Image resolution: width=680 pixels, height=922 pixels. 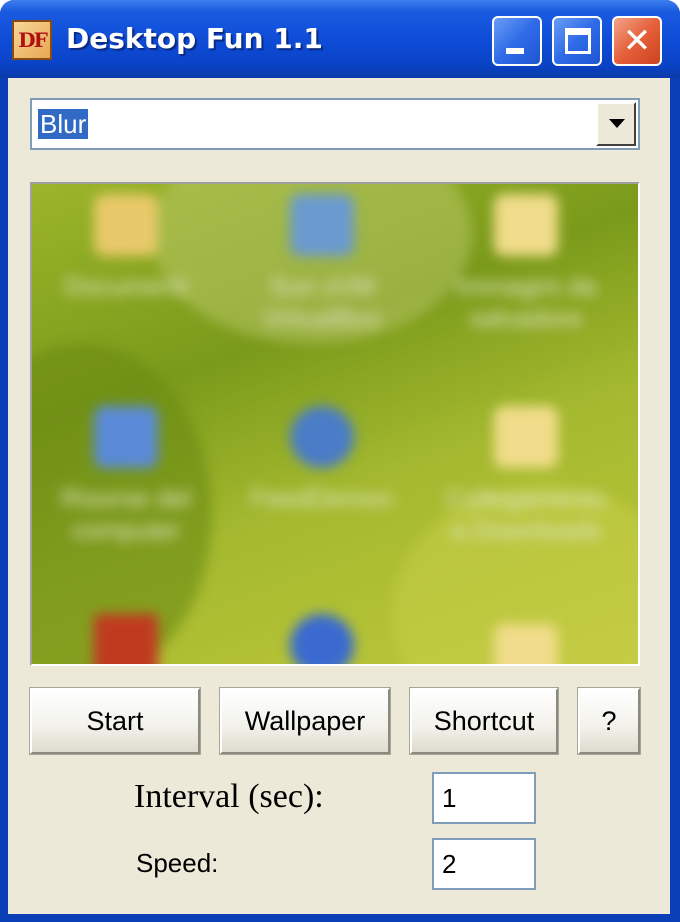 What do you see at coordinates (609, 721) in the screenshot?
I see `help-button: ?` at bounding box center [609, 721].